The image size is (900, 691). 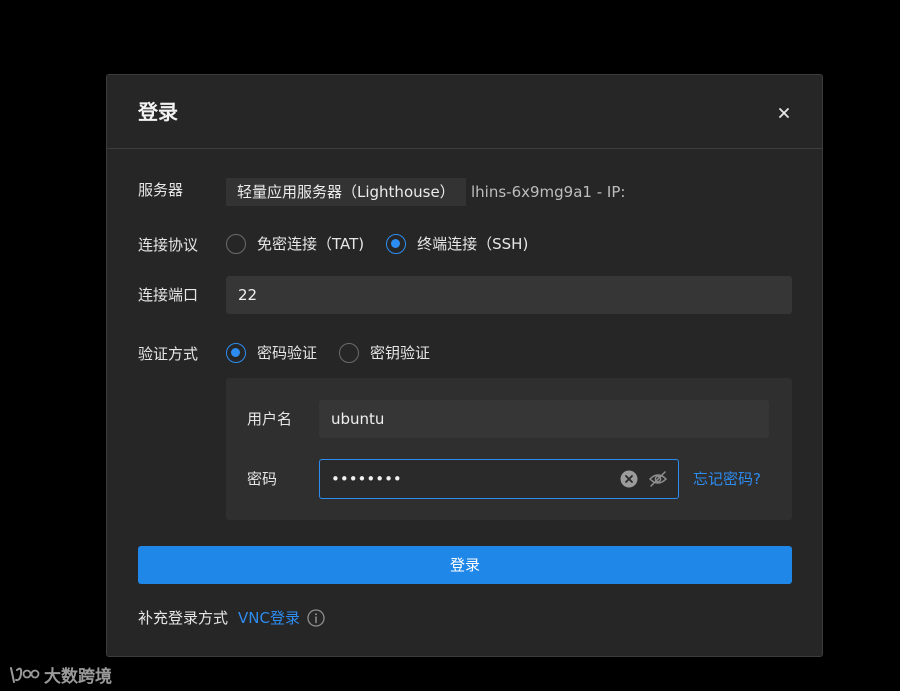 What do you see at coordinates (316, 617) in the screenshot?
I see `info-icon` at bounding box center [316, 617].